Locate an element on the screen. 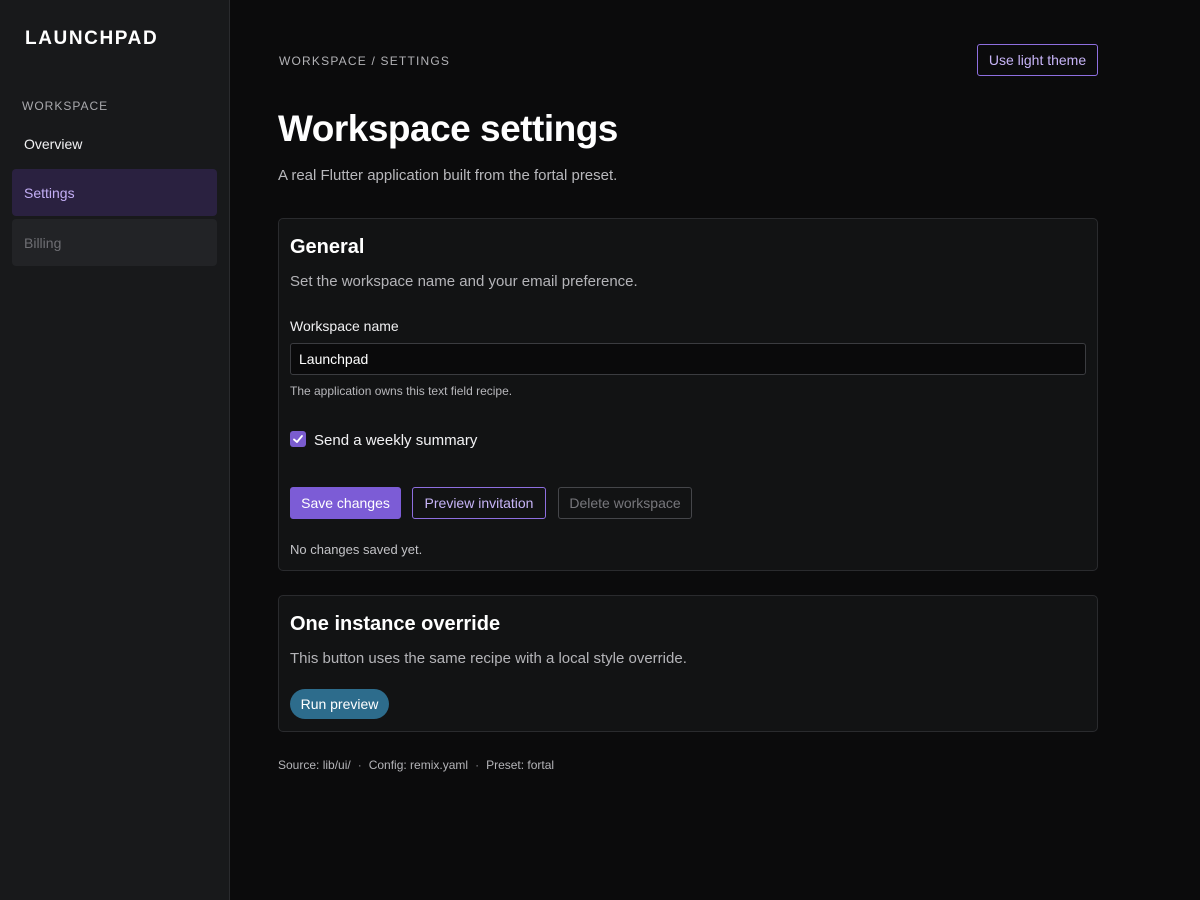 Image resolution: width=1200 pixels, height=900 pixels. sidebar-item-label: Overview is located at coordinates (53, 143).